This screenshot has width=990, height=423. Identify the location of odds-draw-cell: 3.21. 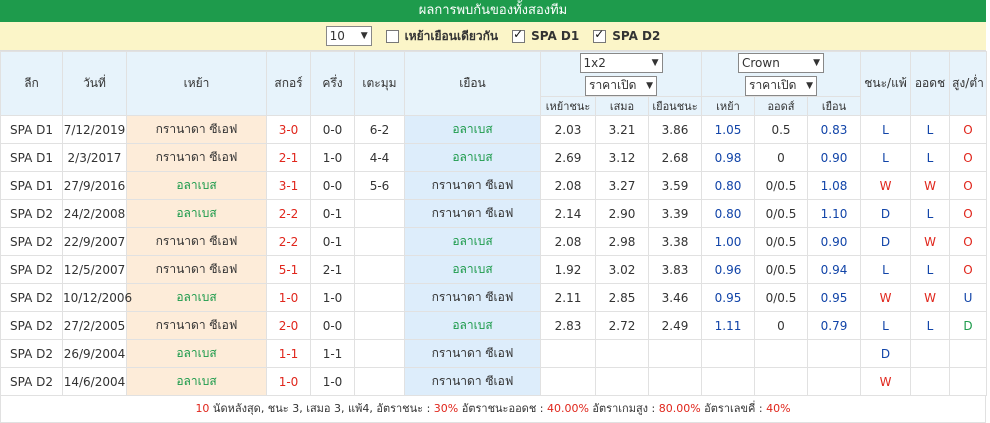
(622, 129).